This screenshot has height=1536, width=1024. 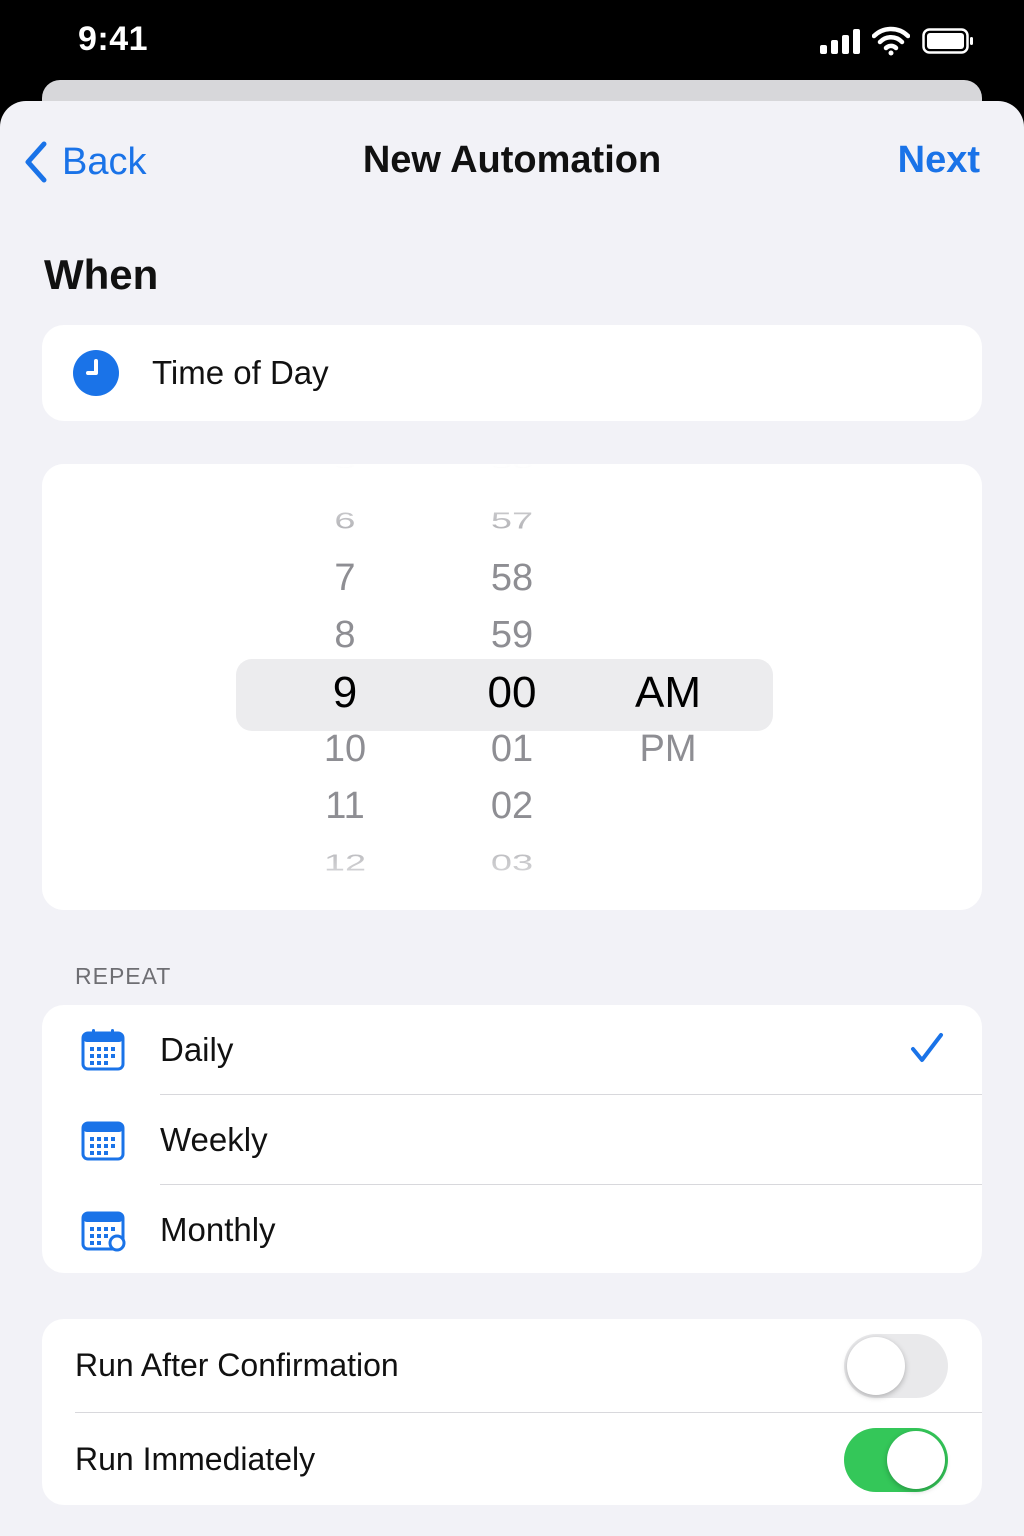 I want to click on picker-item: 02, so click(x=512, y=806).